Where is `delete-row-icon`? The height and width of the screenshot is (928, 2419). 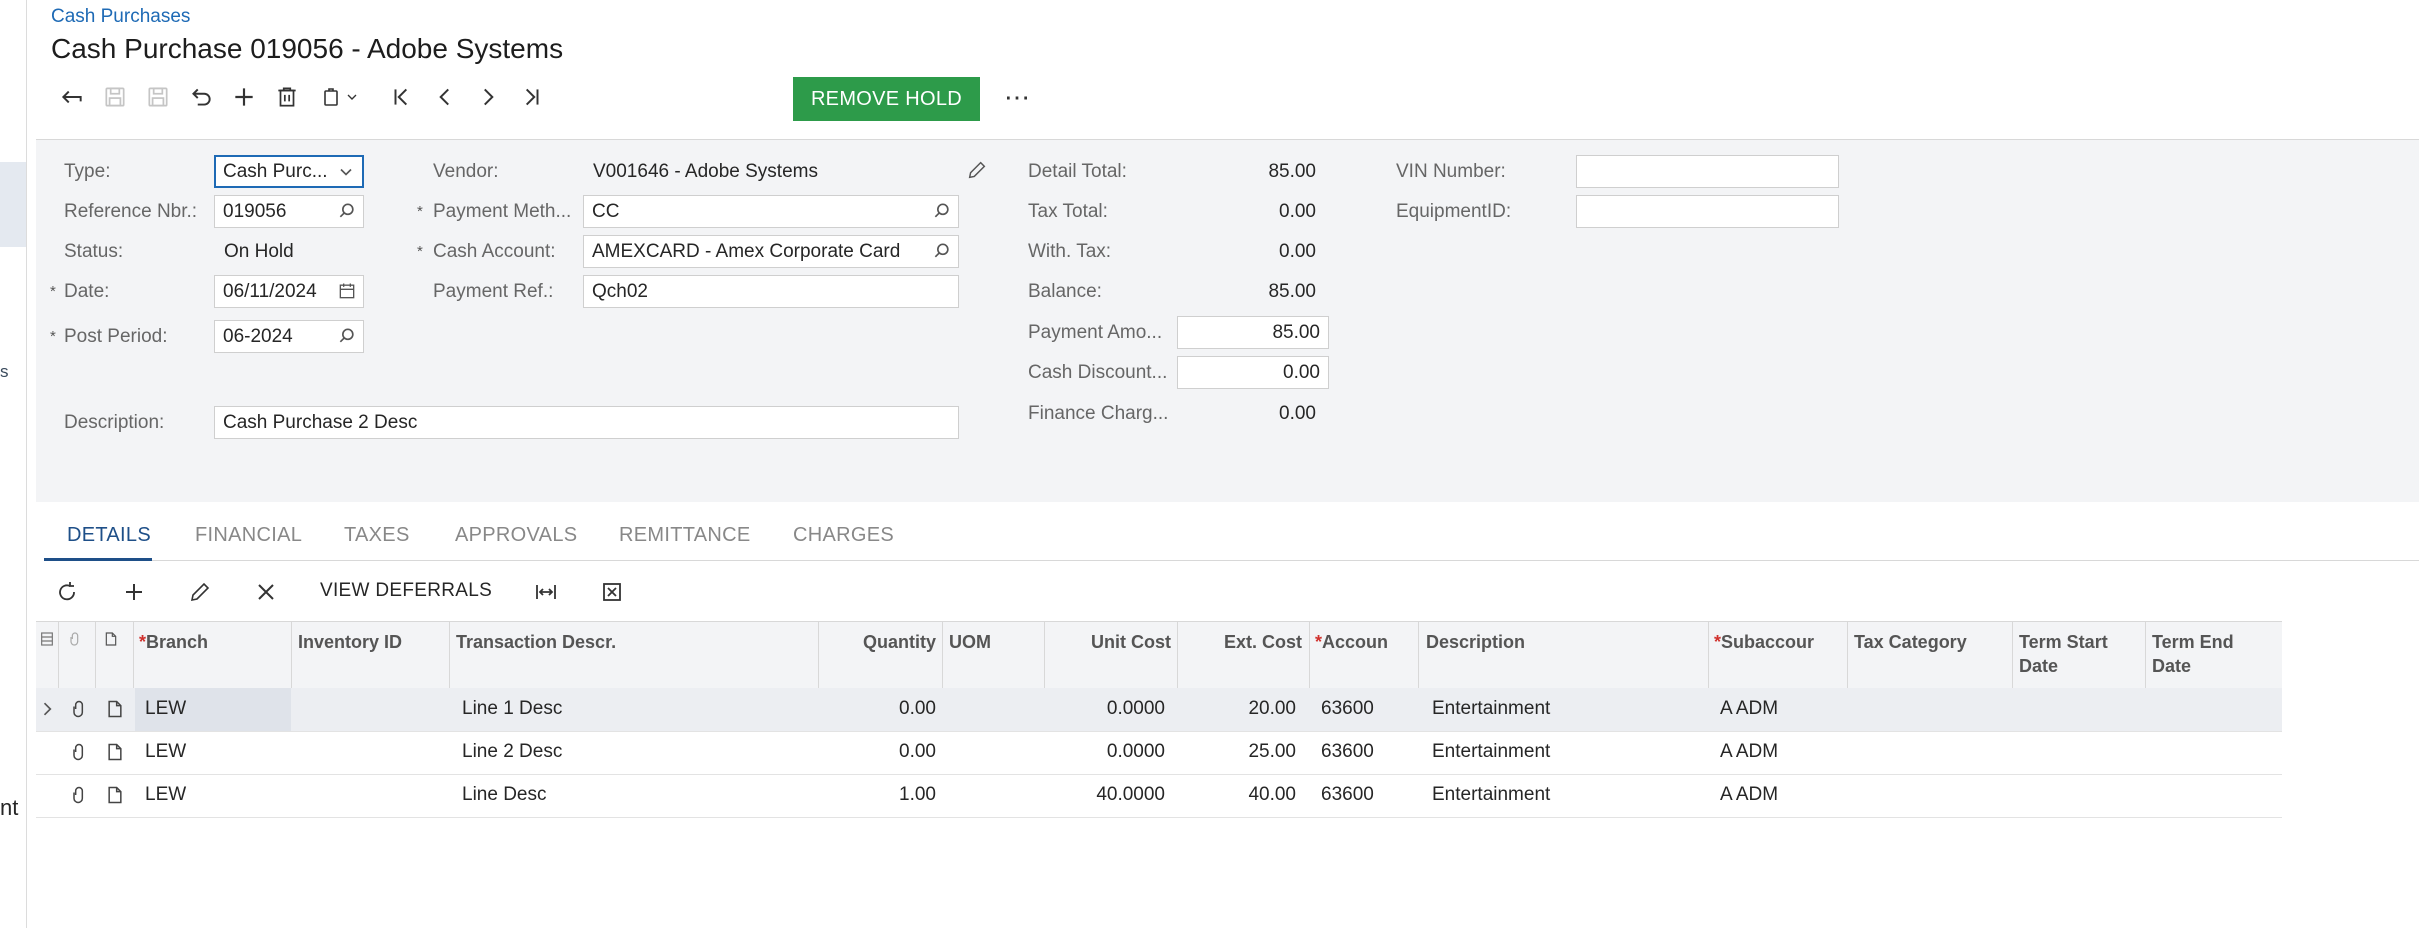
delete-row-icon is located at coordinates (266, 592).